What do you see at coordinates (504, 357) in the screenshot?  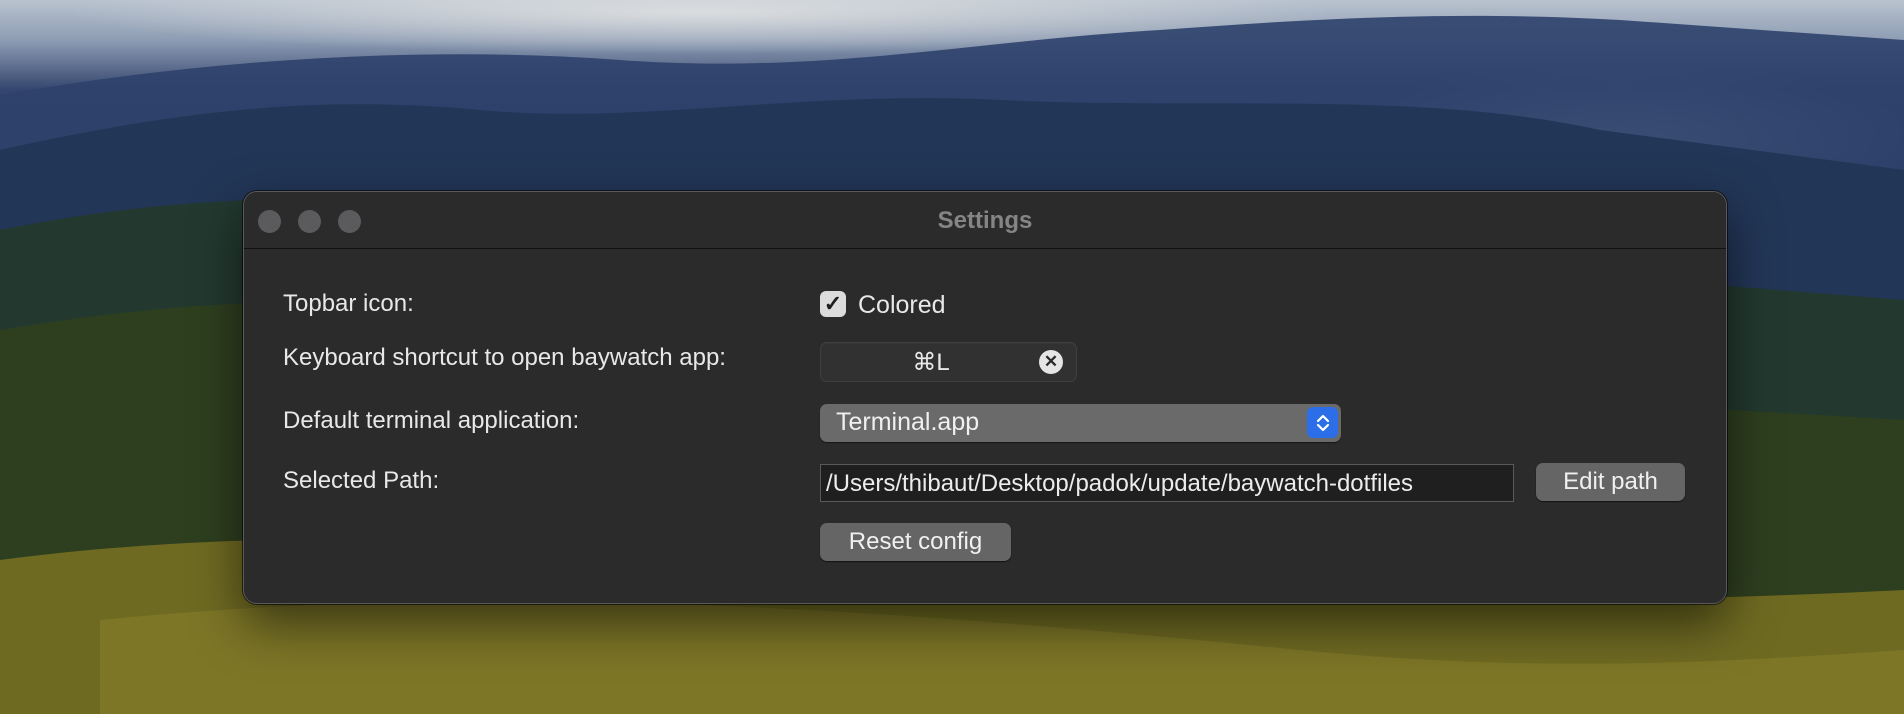 I see `shortcut-label: Keyboard shortcut to open baywatch app:` at bounding box center [504, 357].